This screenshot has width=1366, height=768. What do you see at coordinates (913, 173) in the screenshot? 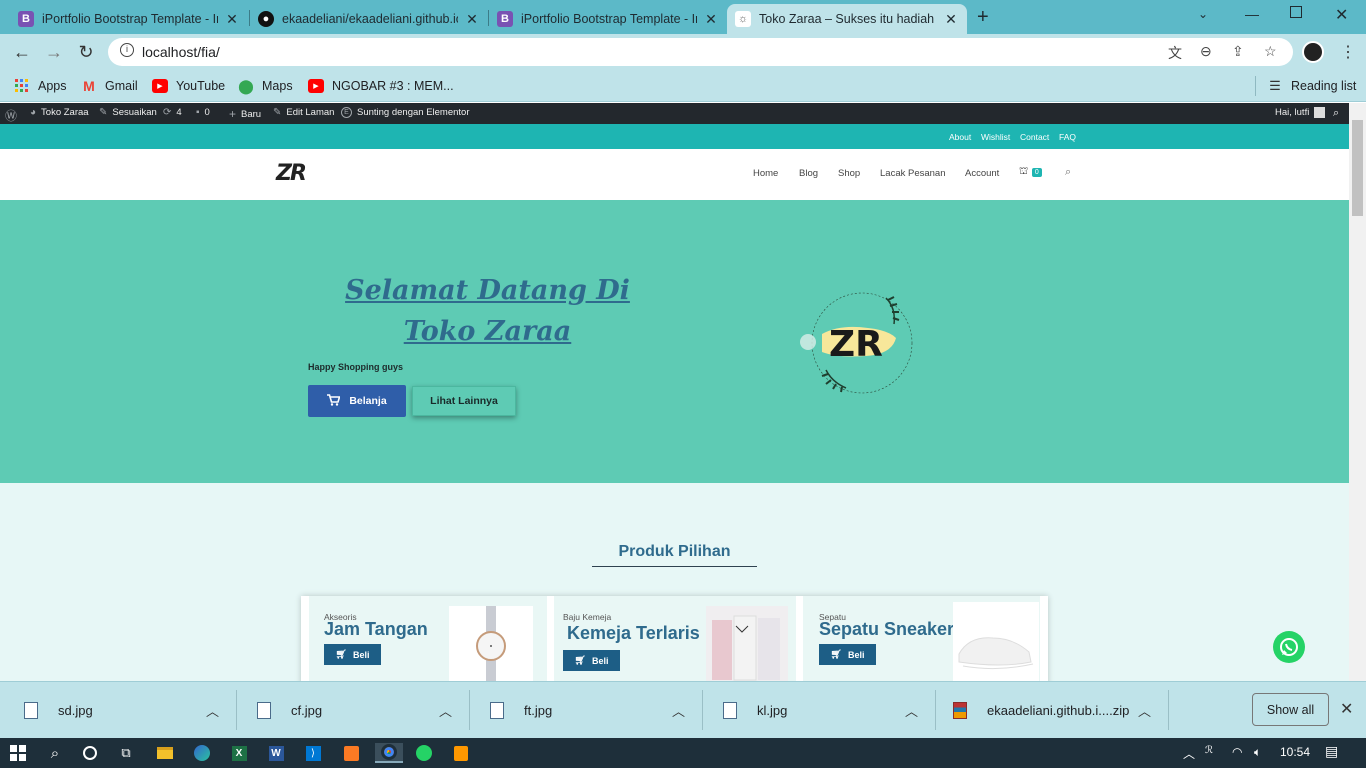
I see `nav-lacak-pesanan: Lacak Pesanan` at bounding box center [913, 173].